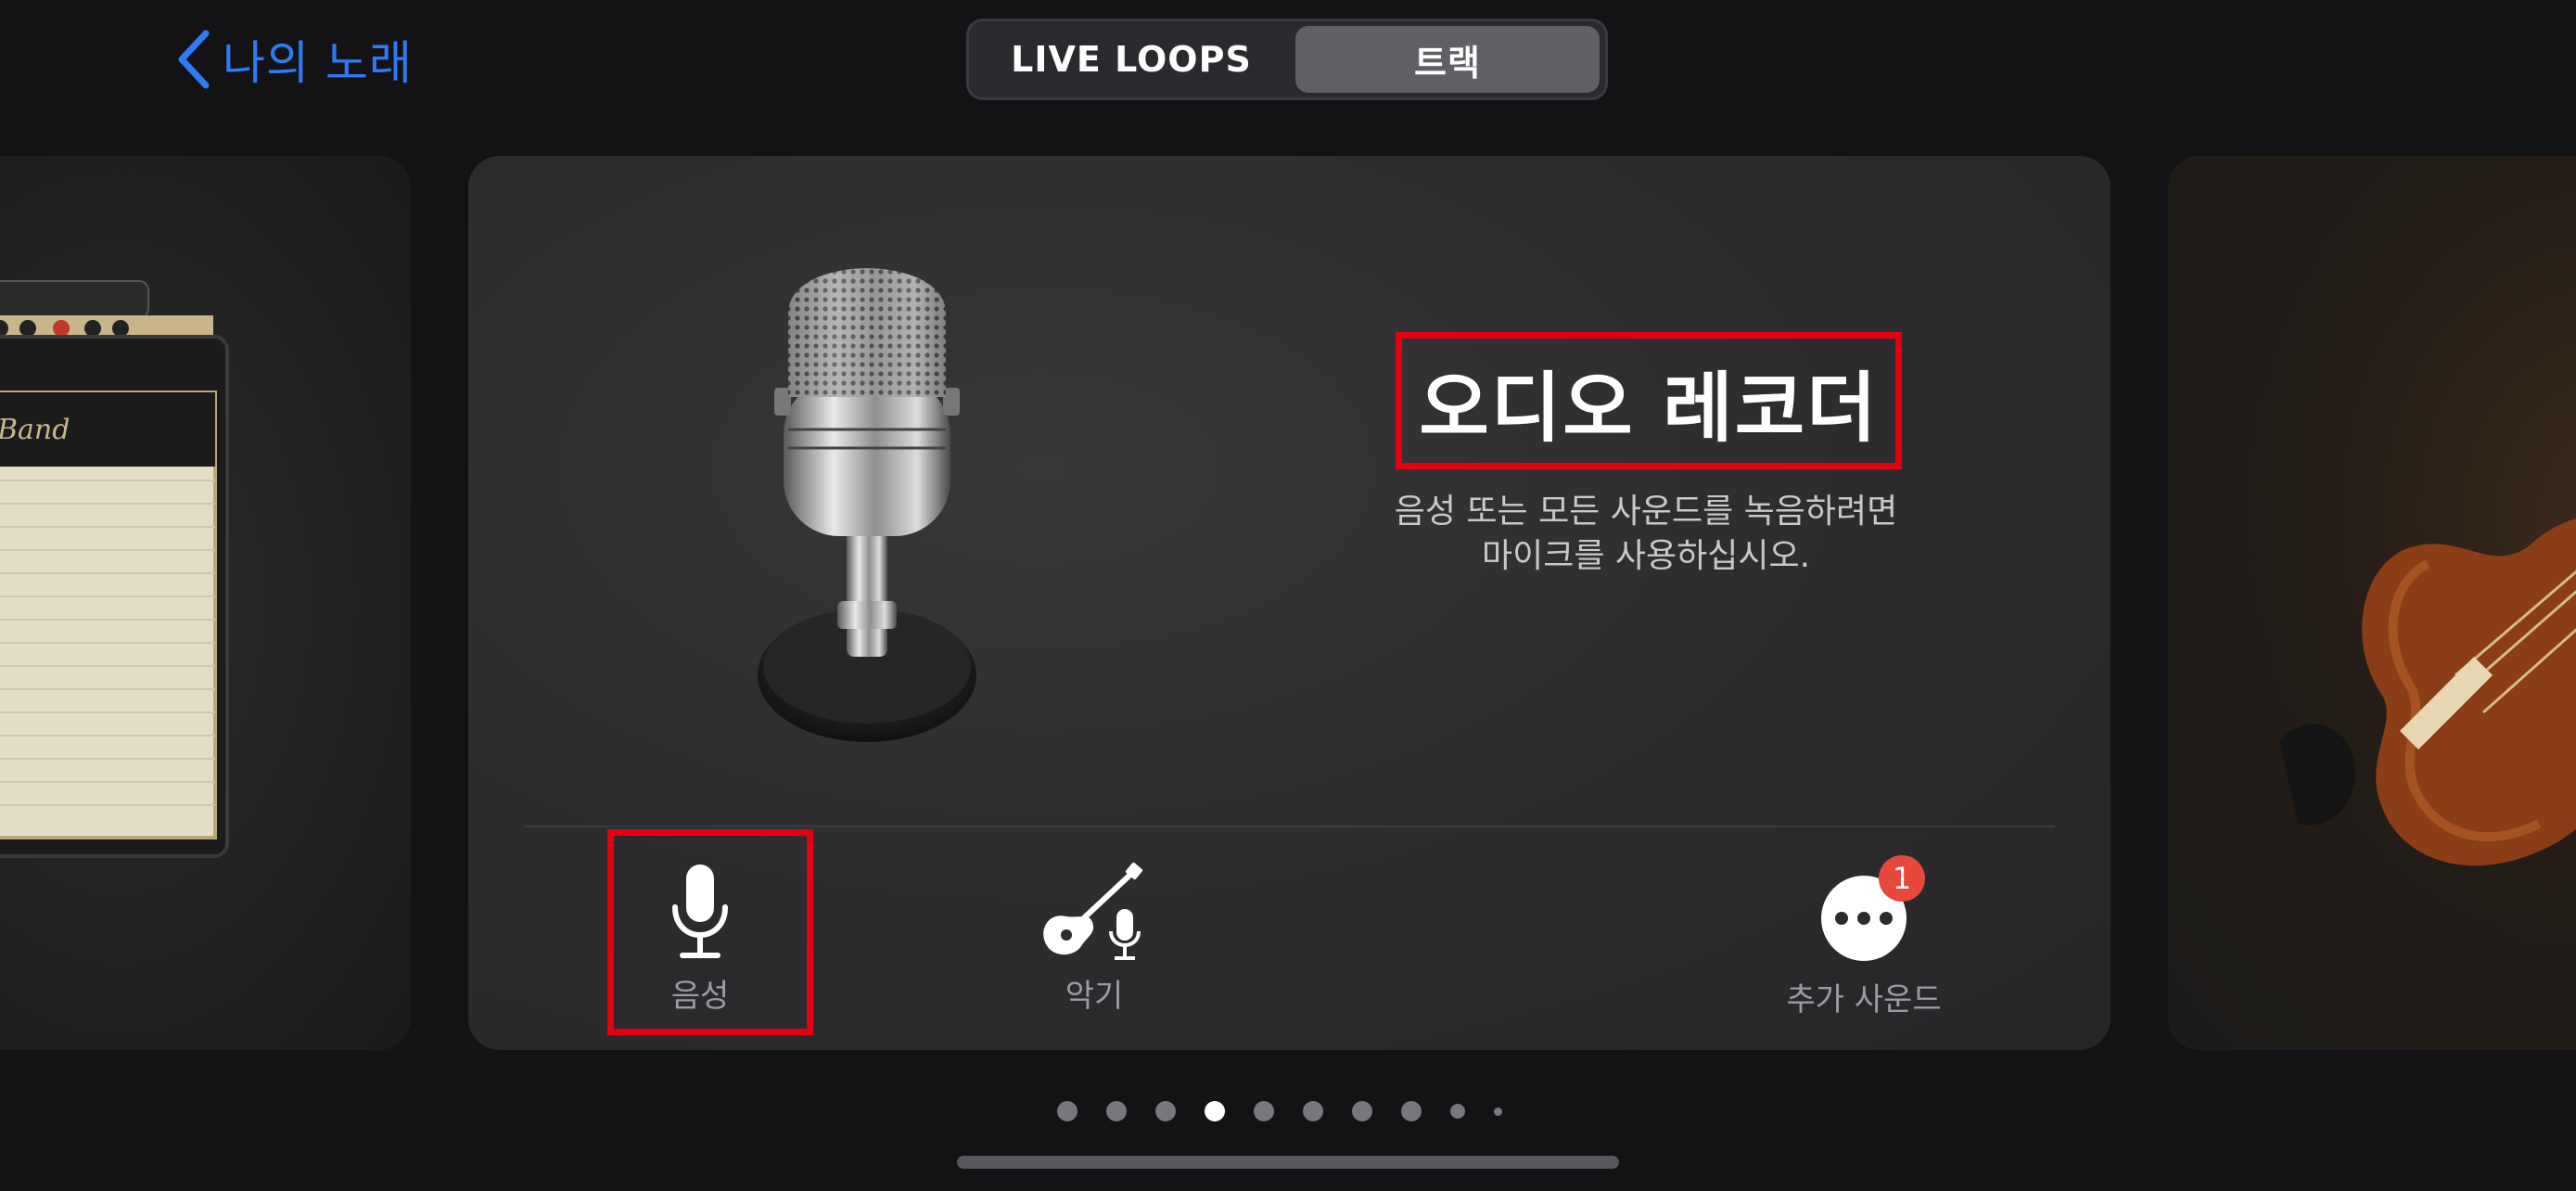 The image size is (2576, 1191). I want to click on voice-button: 음성, so click(700, 938).